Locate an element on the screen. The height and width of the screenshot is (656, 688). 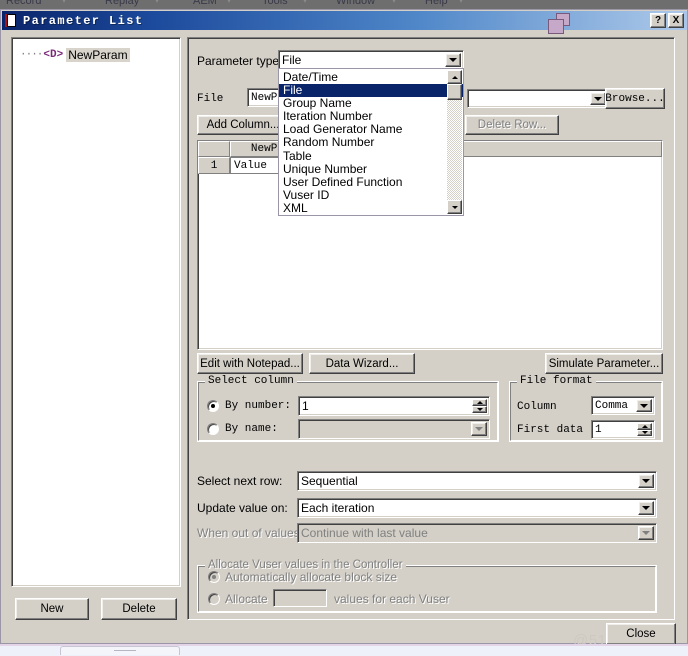
parameter-type-value: File is located at coordinates (292, 60).